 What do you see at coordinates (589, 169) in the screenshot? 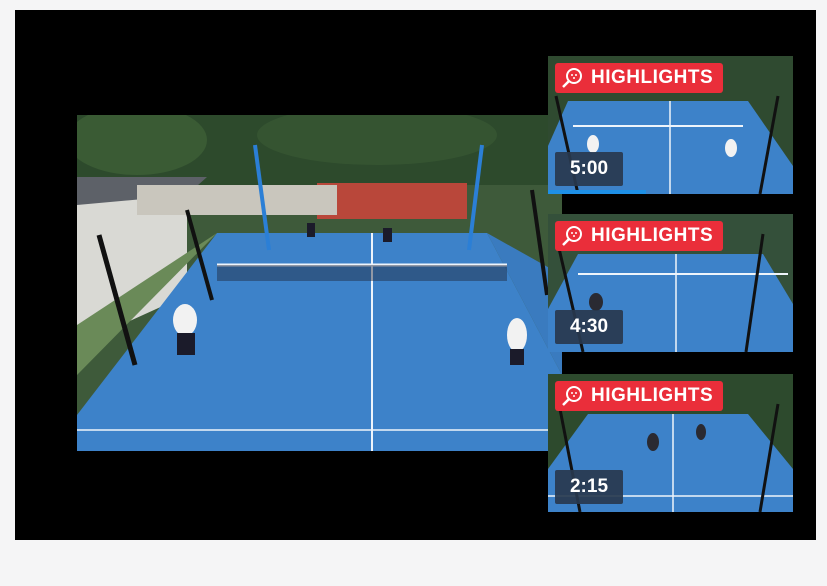
I see `duration-label: 5:00` at bounding box center [589, 169].